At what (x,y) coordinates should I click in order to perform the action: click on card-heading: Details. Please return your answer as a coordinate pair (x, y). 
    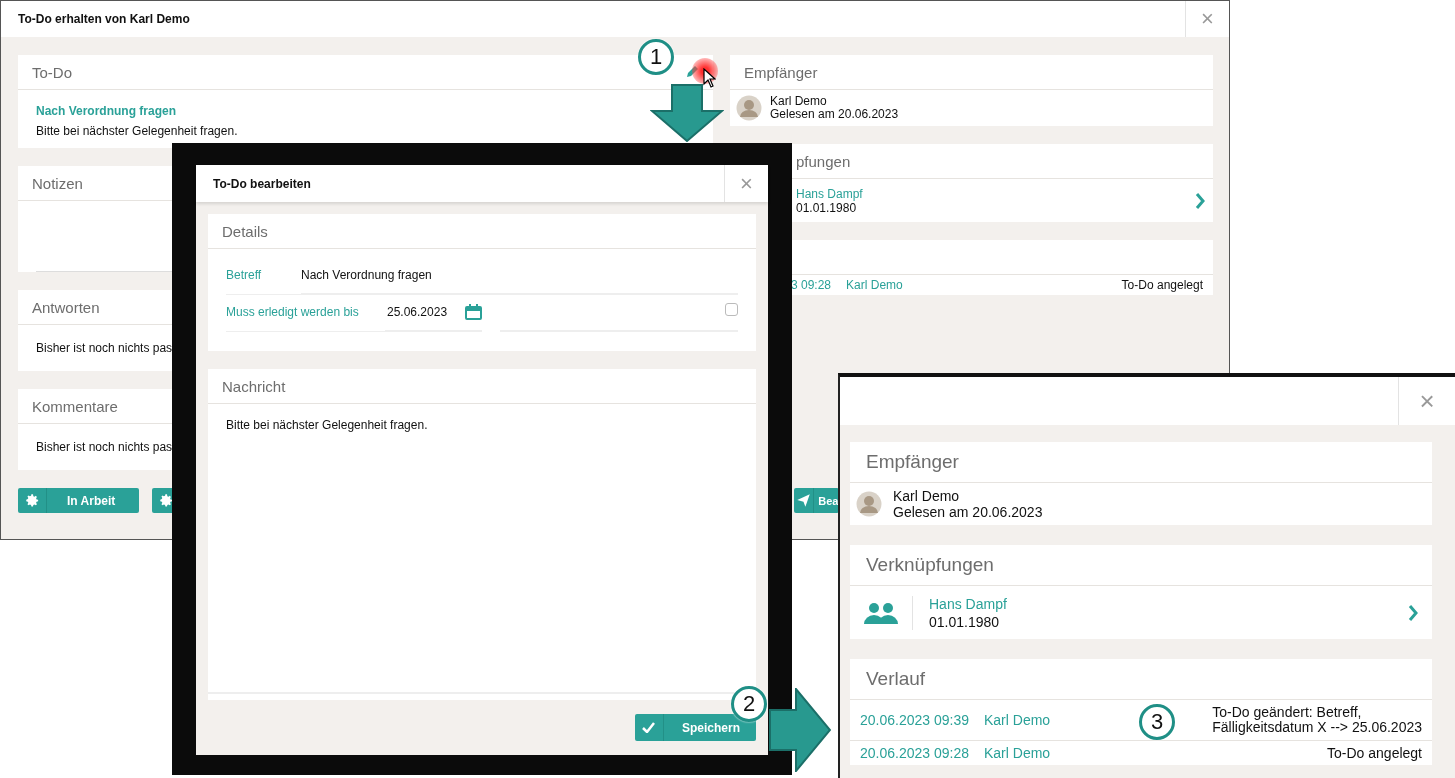
    Looking at the image, I should click on (245, 231).